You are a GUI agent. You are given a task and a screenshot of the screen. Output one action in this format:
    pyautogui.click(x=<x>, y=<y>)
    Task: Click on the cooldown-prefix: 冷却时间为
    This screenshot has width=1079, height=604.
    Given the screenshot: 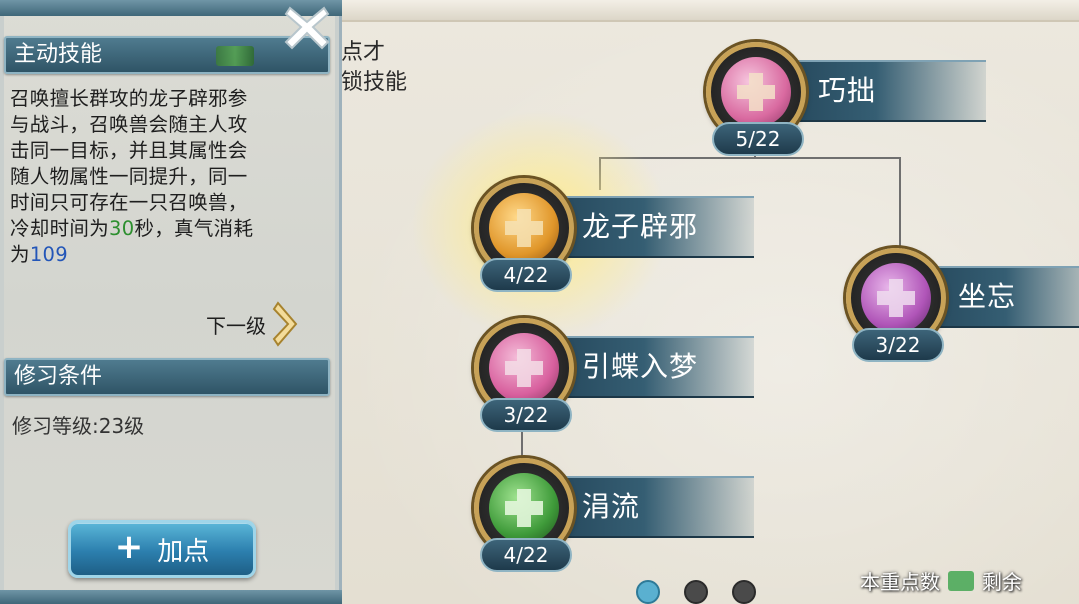 What is the action you would take?
    pyautogui.click(x=60, y=228)
    